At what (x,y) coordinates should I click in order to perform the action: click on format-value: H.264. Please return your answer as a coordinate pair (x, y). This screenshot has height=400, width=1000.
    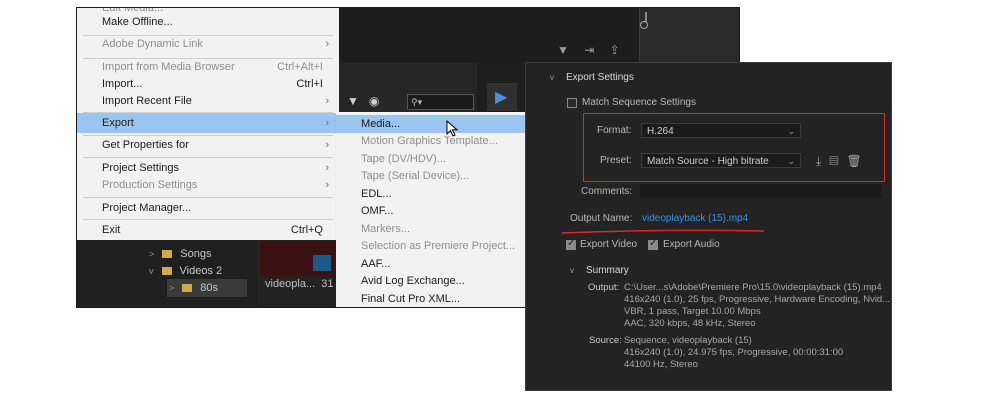
    Looking at the image, I should click on (660, 131).